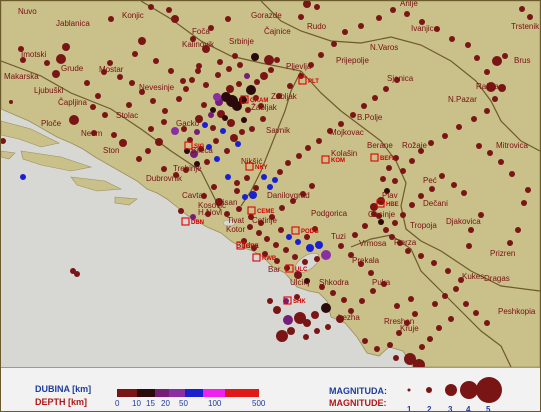 The height and width of the screenshot is (412, 541). I want to click on place-label: Puka, so click(381, 282).